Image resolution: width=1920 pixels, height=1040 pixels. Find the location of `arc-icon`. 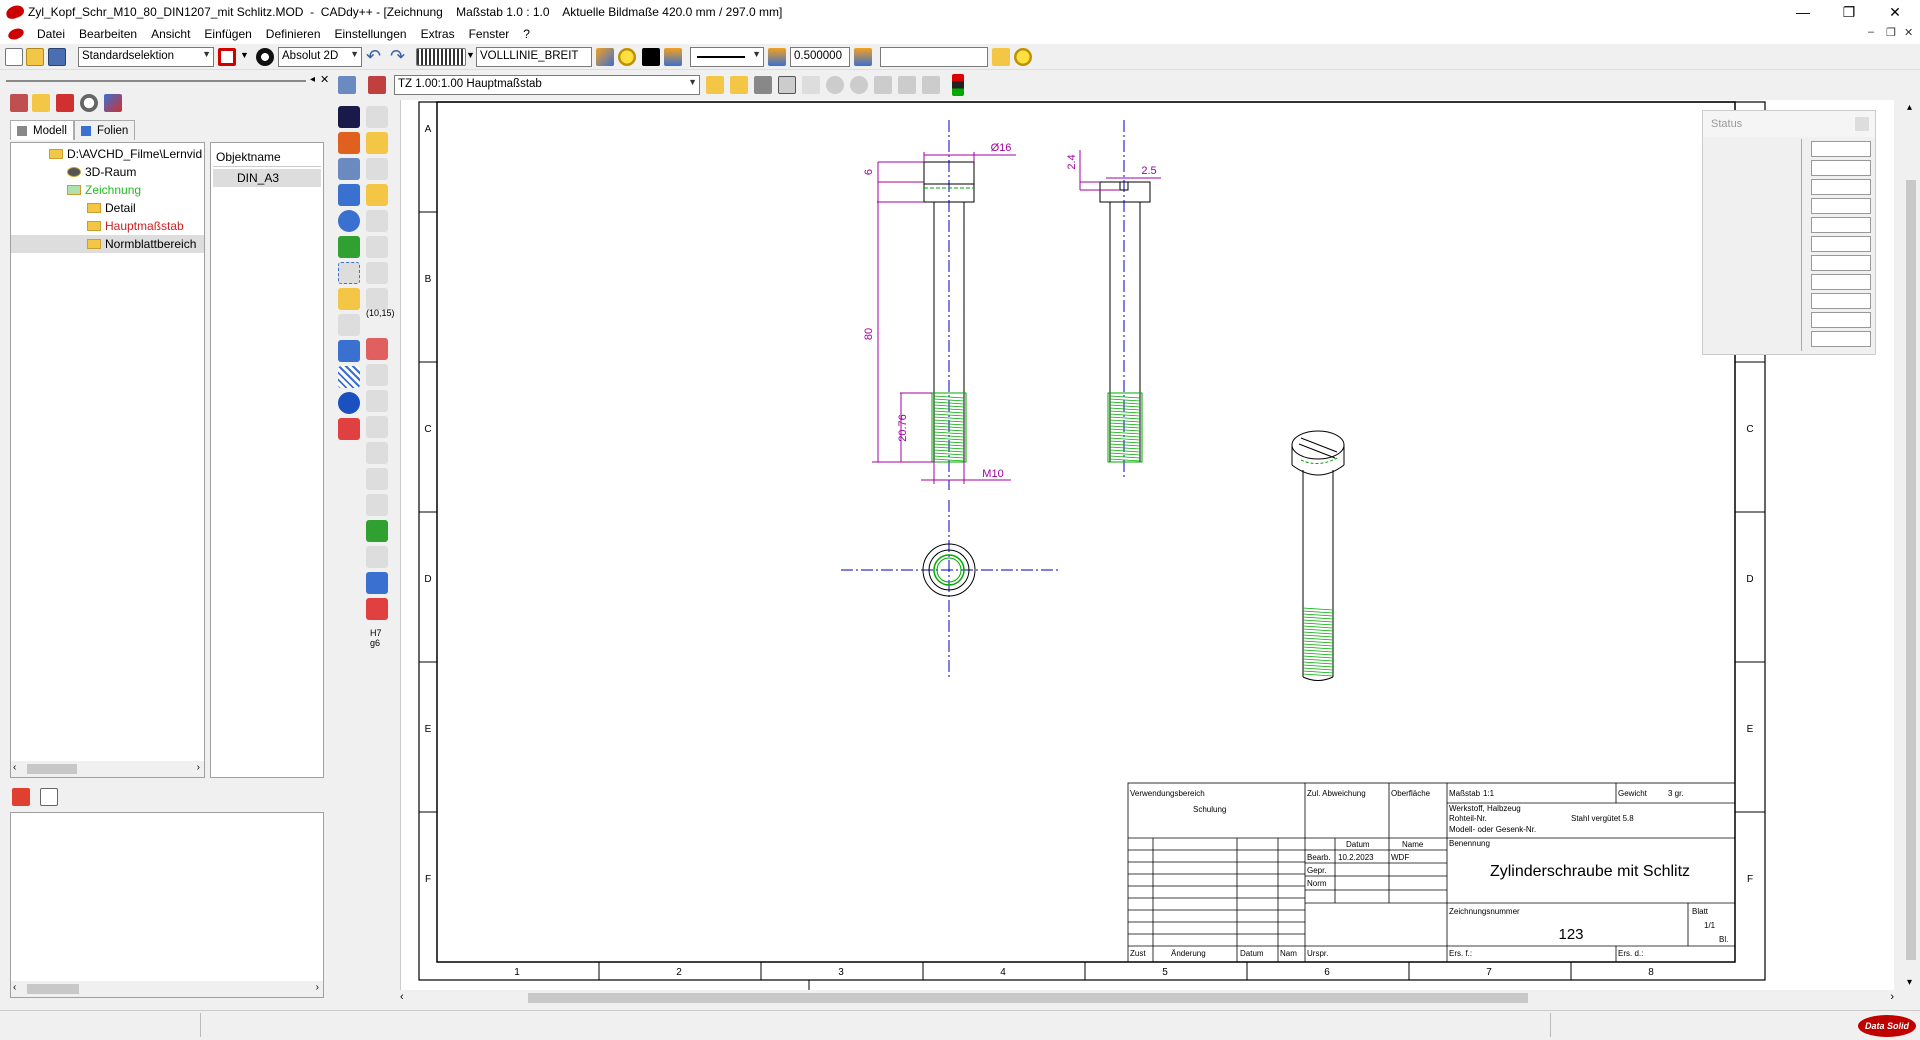

arc-icon is located at coordinates (377, 349).